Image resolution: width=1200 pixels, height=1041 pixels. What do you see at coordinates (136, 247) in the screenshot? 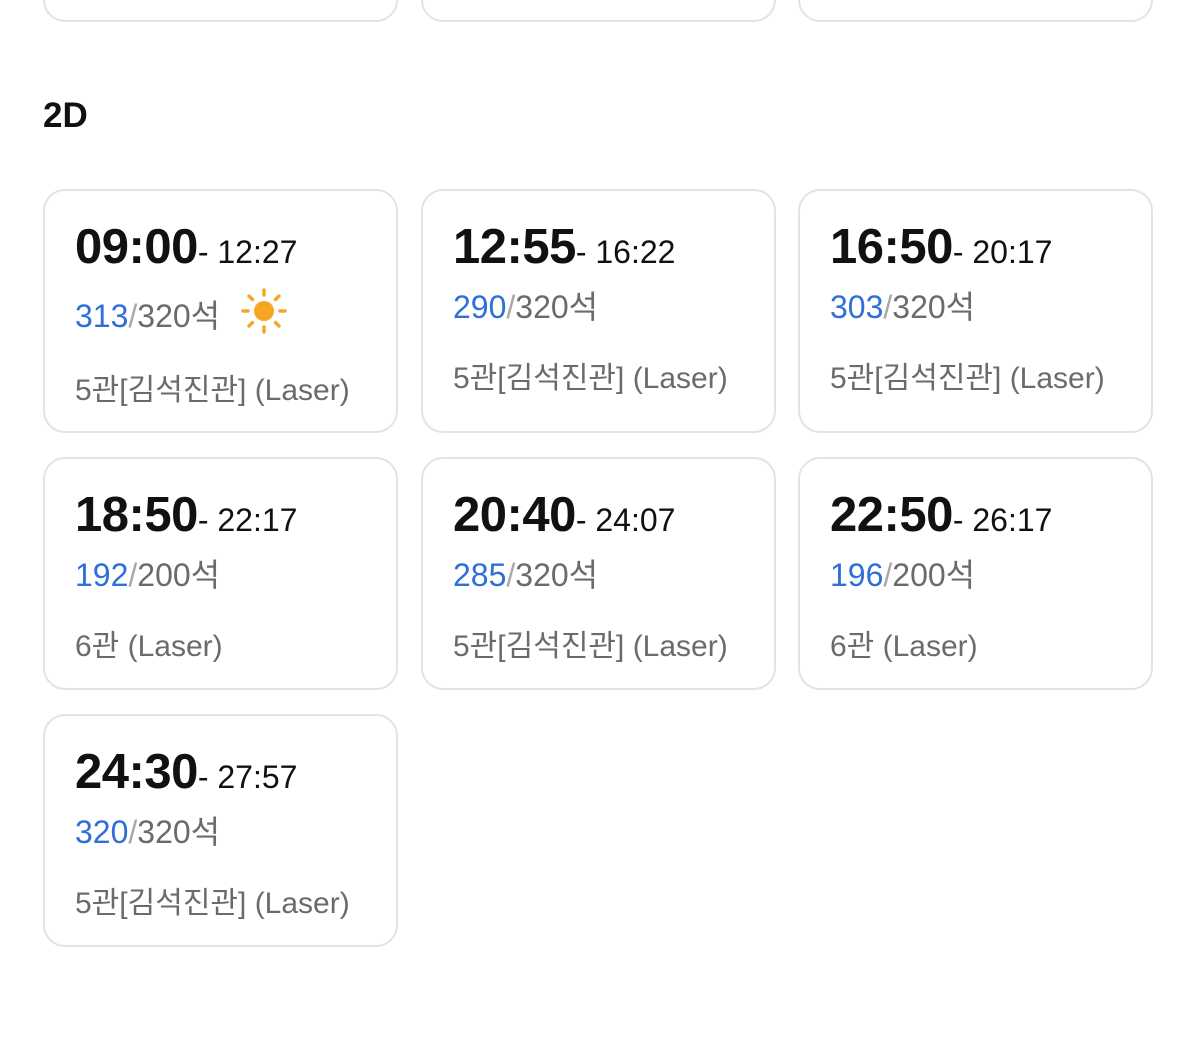
I see `start-time: 09:00` at bounding box center [136, 247].